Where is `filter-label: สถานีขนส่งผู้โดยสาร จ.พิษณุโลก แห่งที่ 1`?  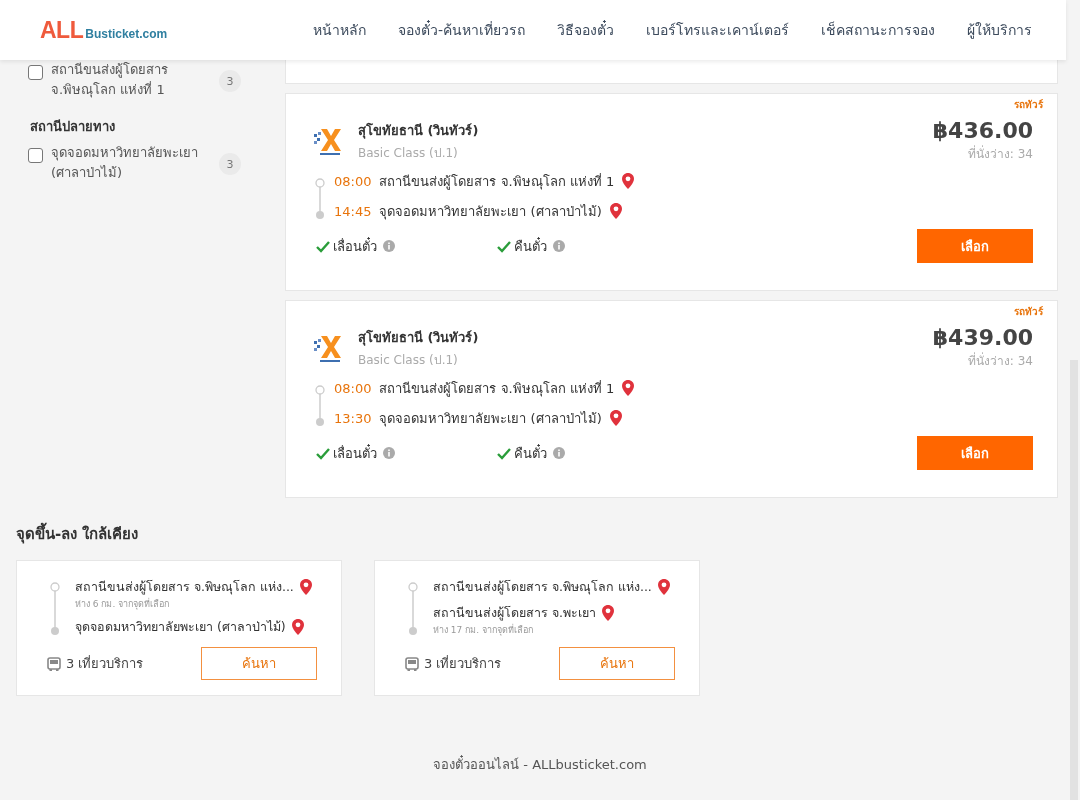 filter-label: สถานีขนส่งผู้โดยสาร จ.พิษณุโลก แห่งที่ 1 is located at coordinates (110, 80).